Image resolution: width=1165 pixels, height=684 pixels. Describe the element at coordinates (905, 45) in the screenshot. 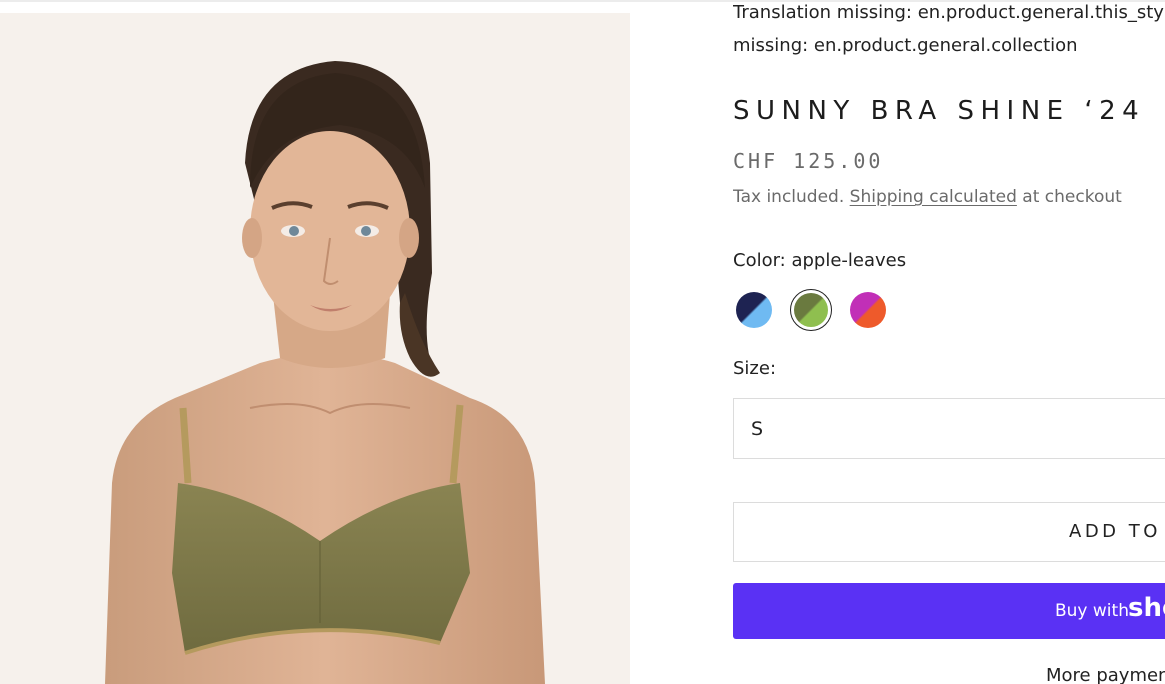

I see `notice-line-2: missing: en.product.general.collection` at that location.